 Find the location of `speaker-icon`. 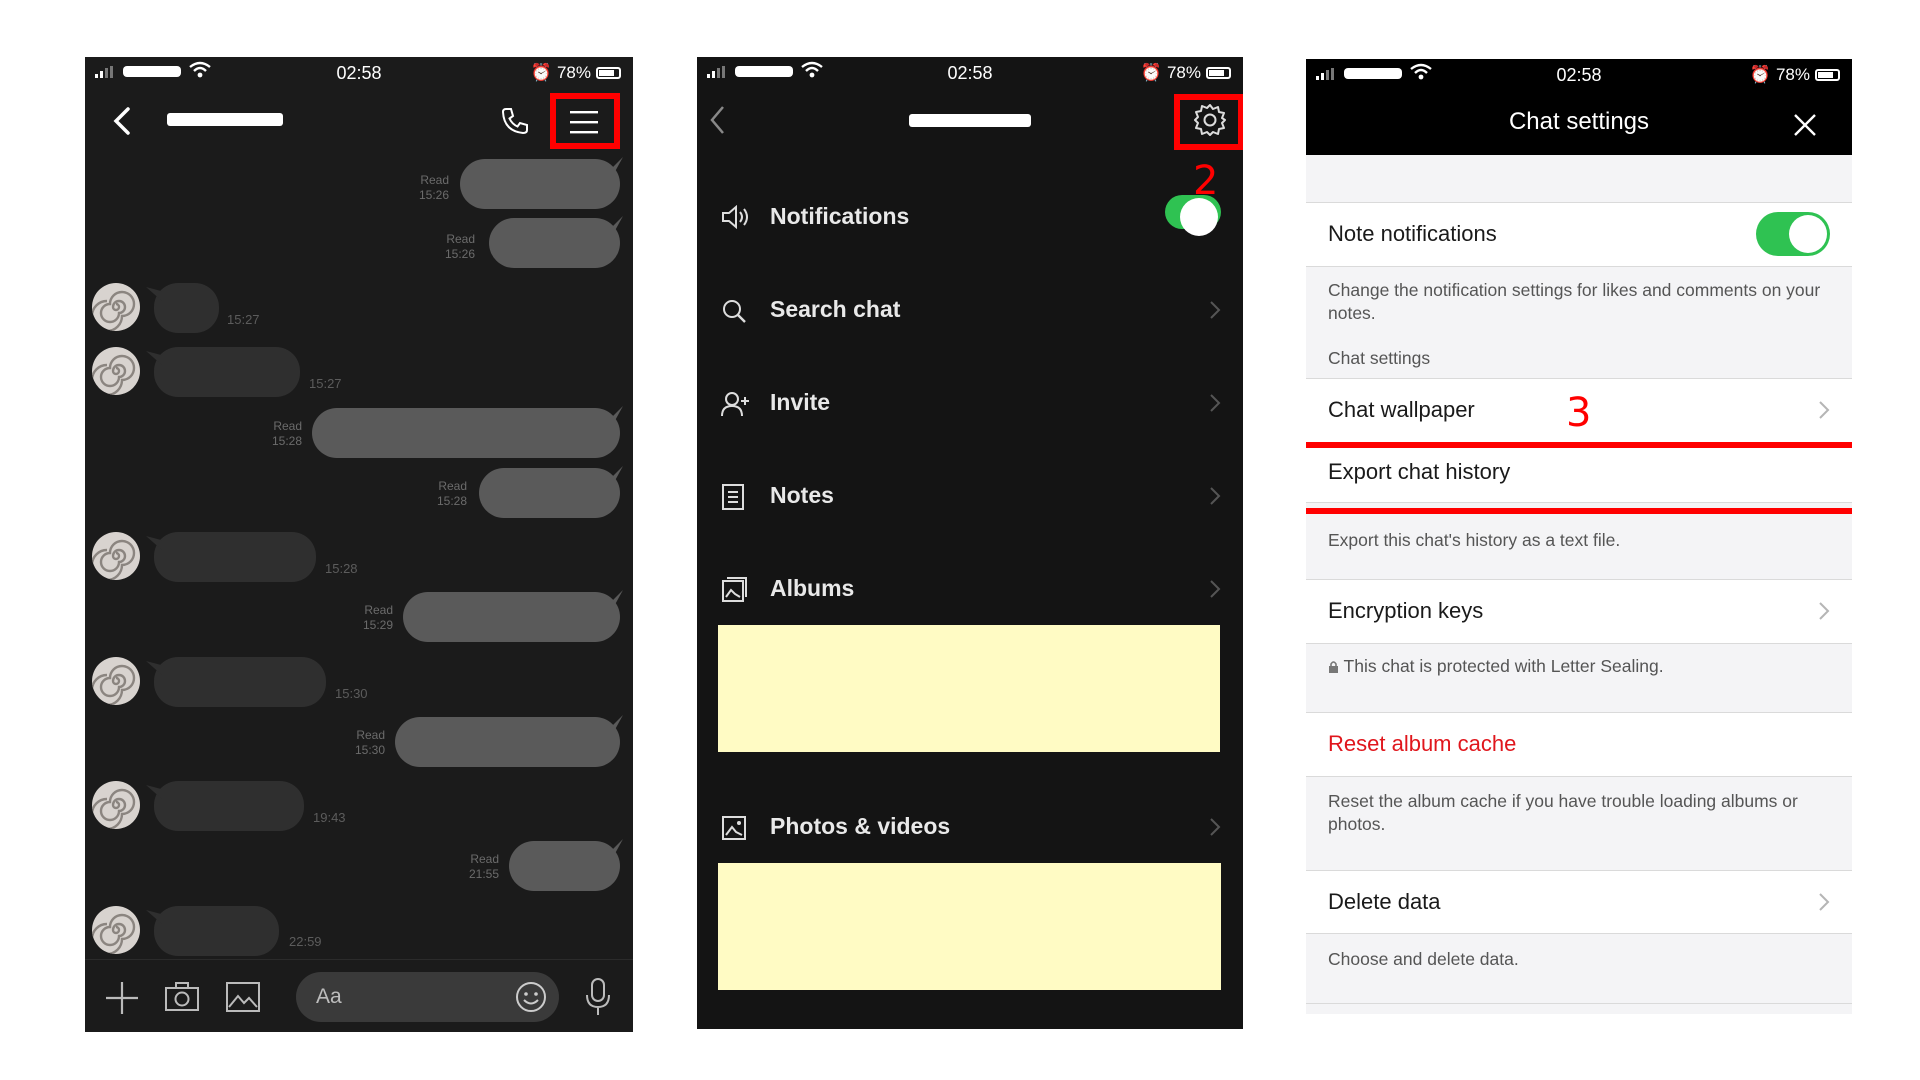

speaker-icon is located at coordinates (735, 217).